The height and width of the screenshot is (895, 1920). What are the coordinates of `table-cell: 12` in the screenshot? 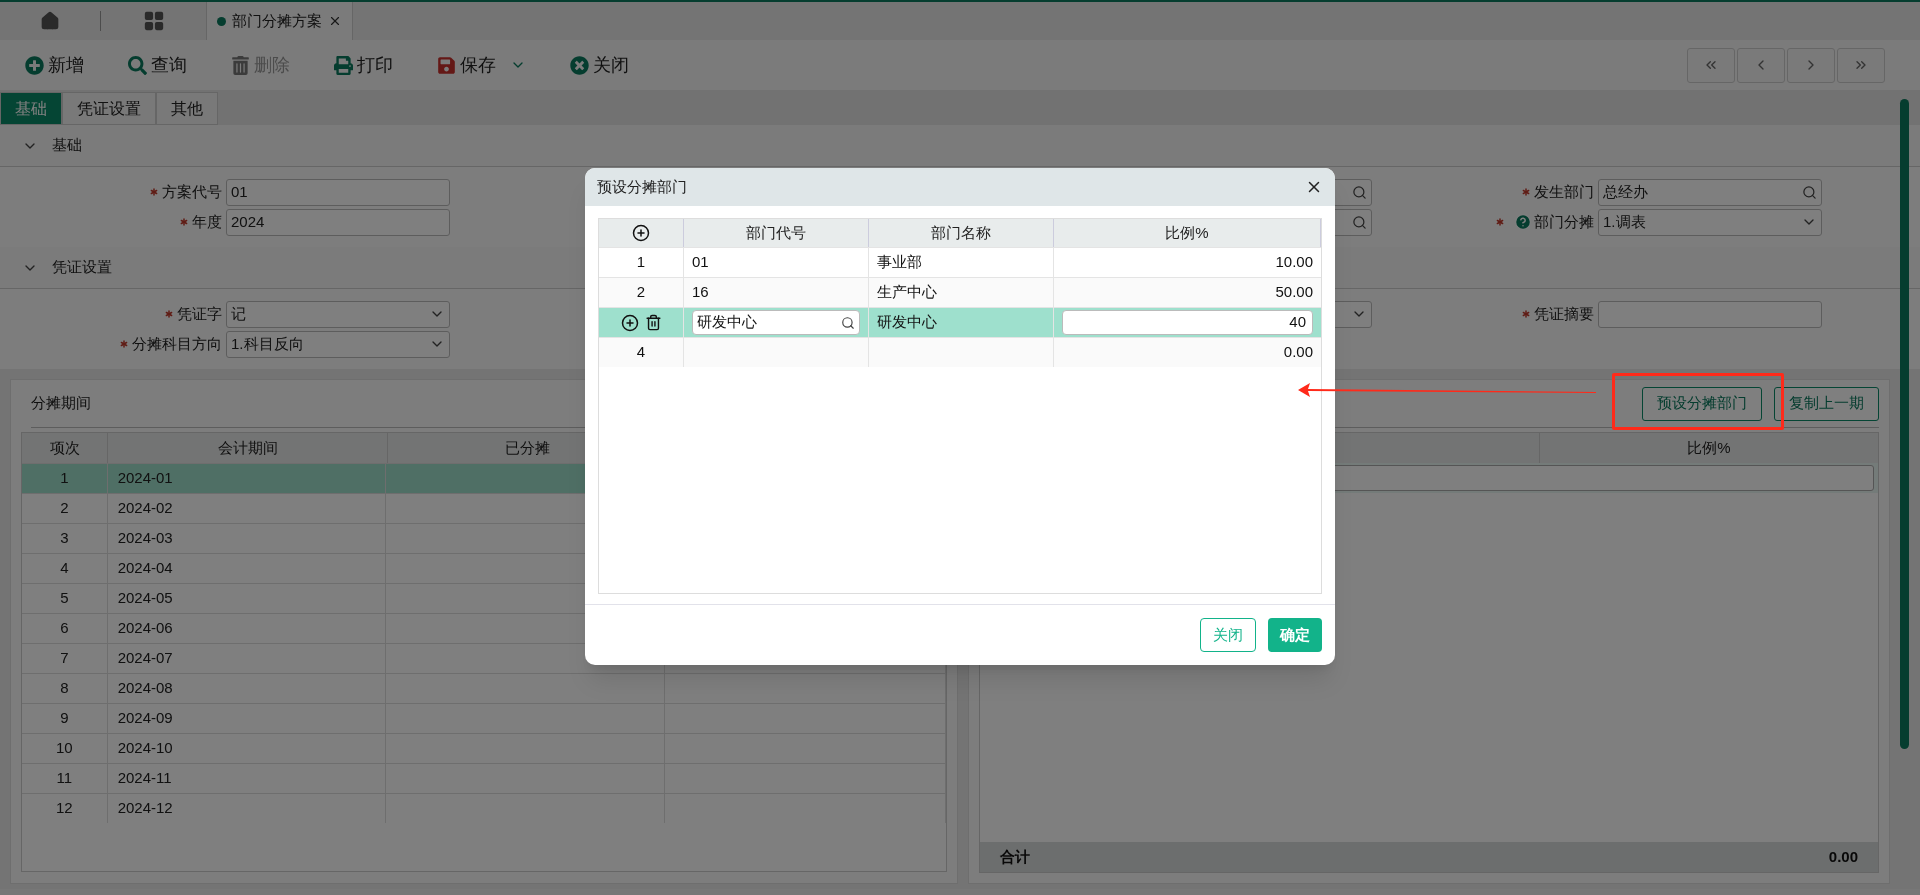 It's located at (65, 808).